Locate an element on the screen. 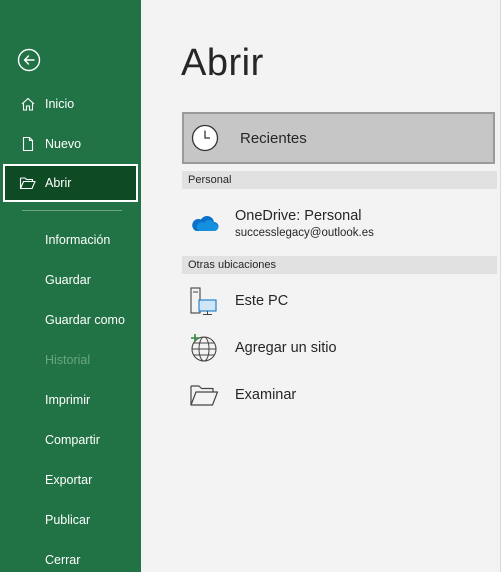 The image size is (501, 572). section-header-otras-ubicaciones: Otras ubicaciones is located at coordinates (339, 265).